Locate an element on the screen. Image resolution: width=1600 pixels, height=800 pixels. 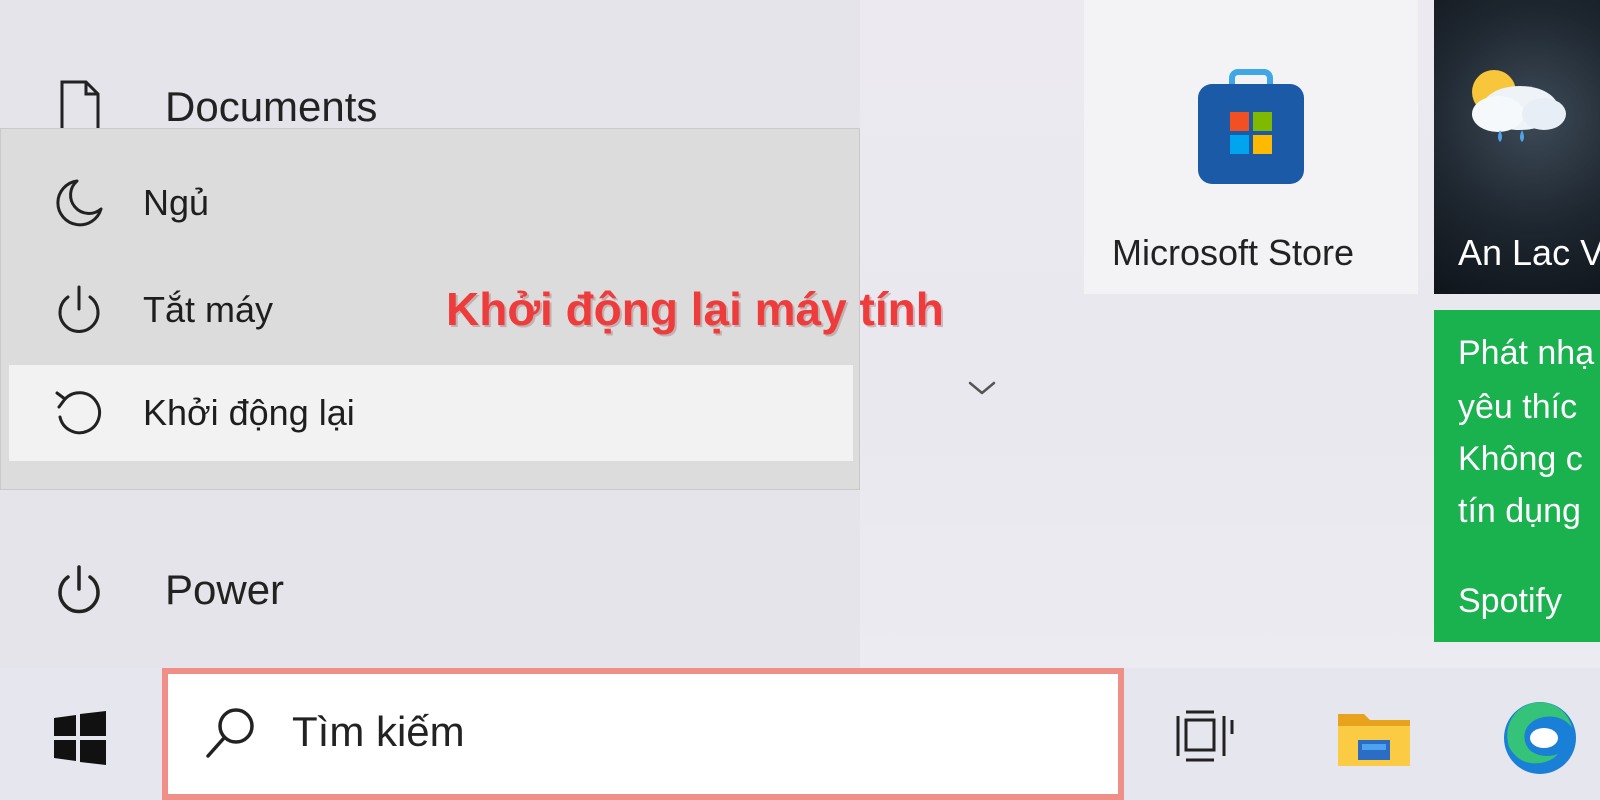
spotify-promo-line: tín dụng is located at coordinates (1519, 511).